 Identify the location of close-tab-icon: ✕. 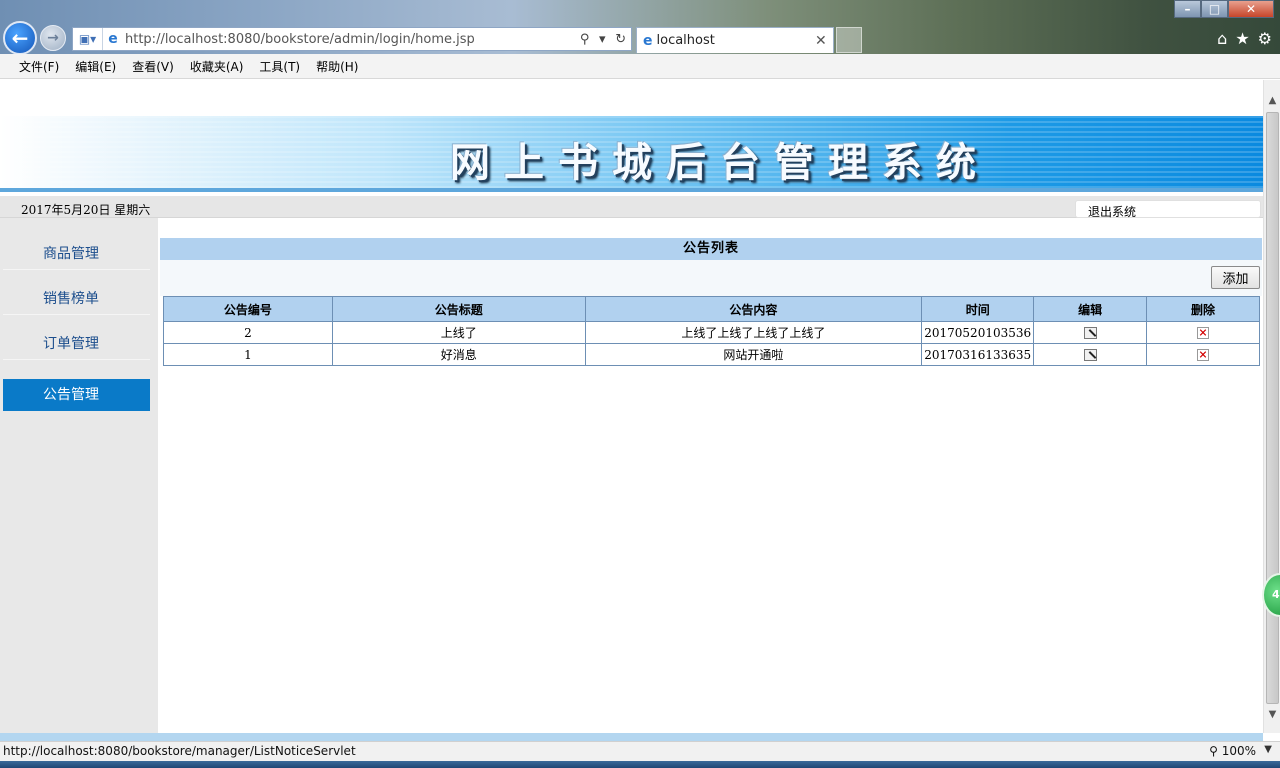
(824, 41).